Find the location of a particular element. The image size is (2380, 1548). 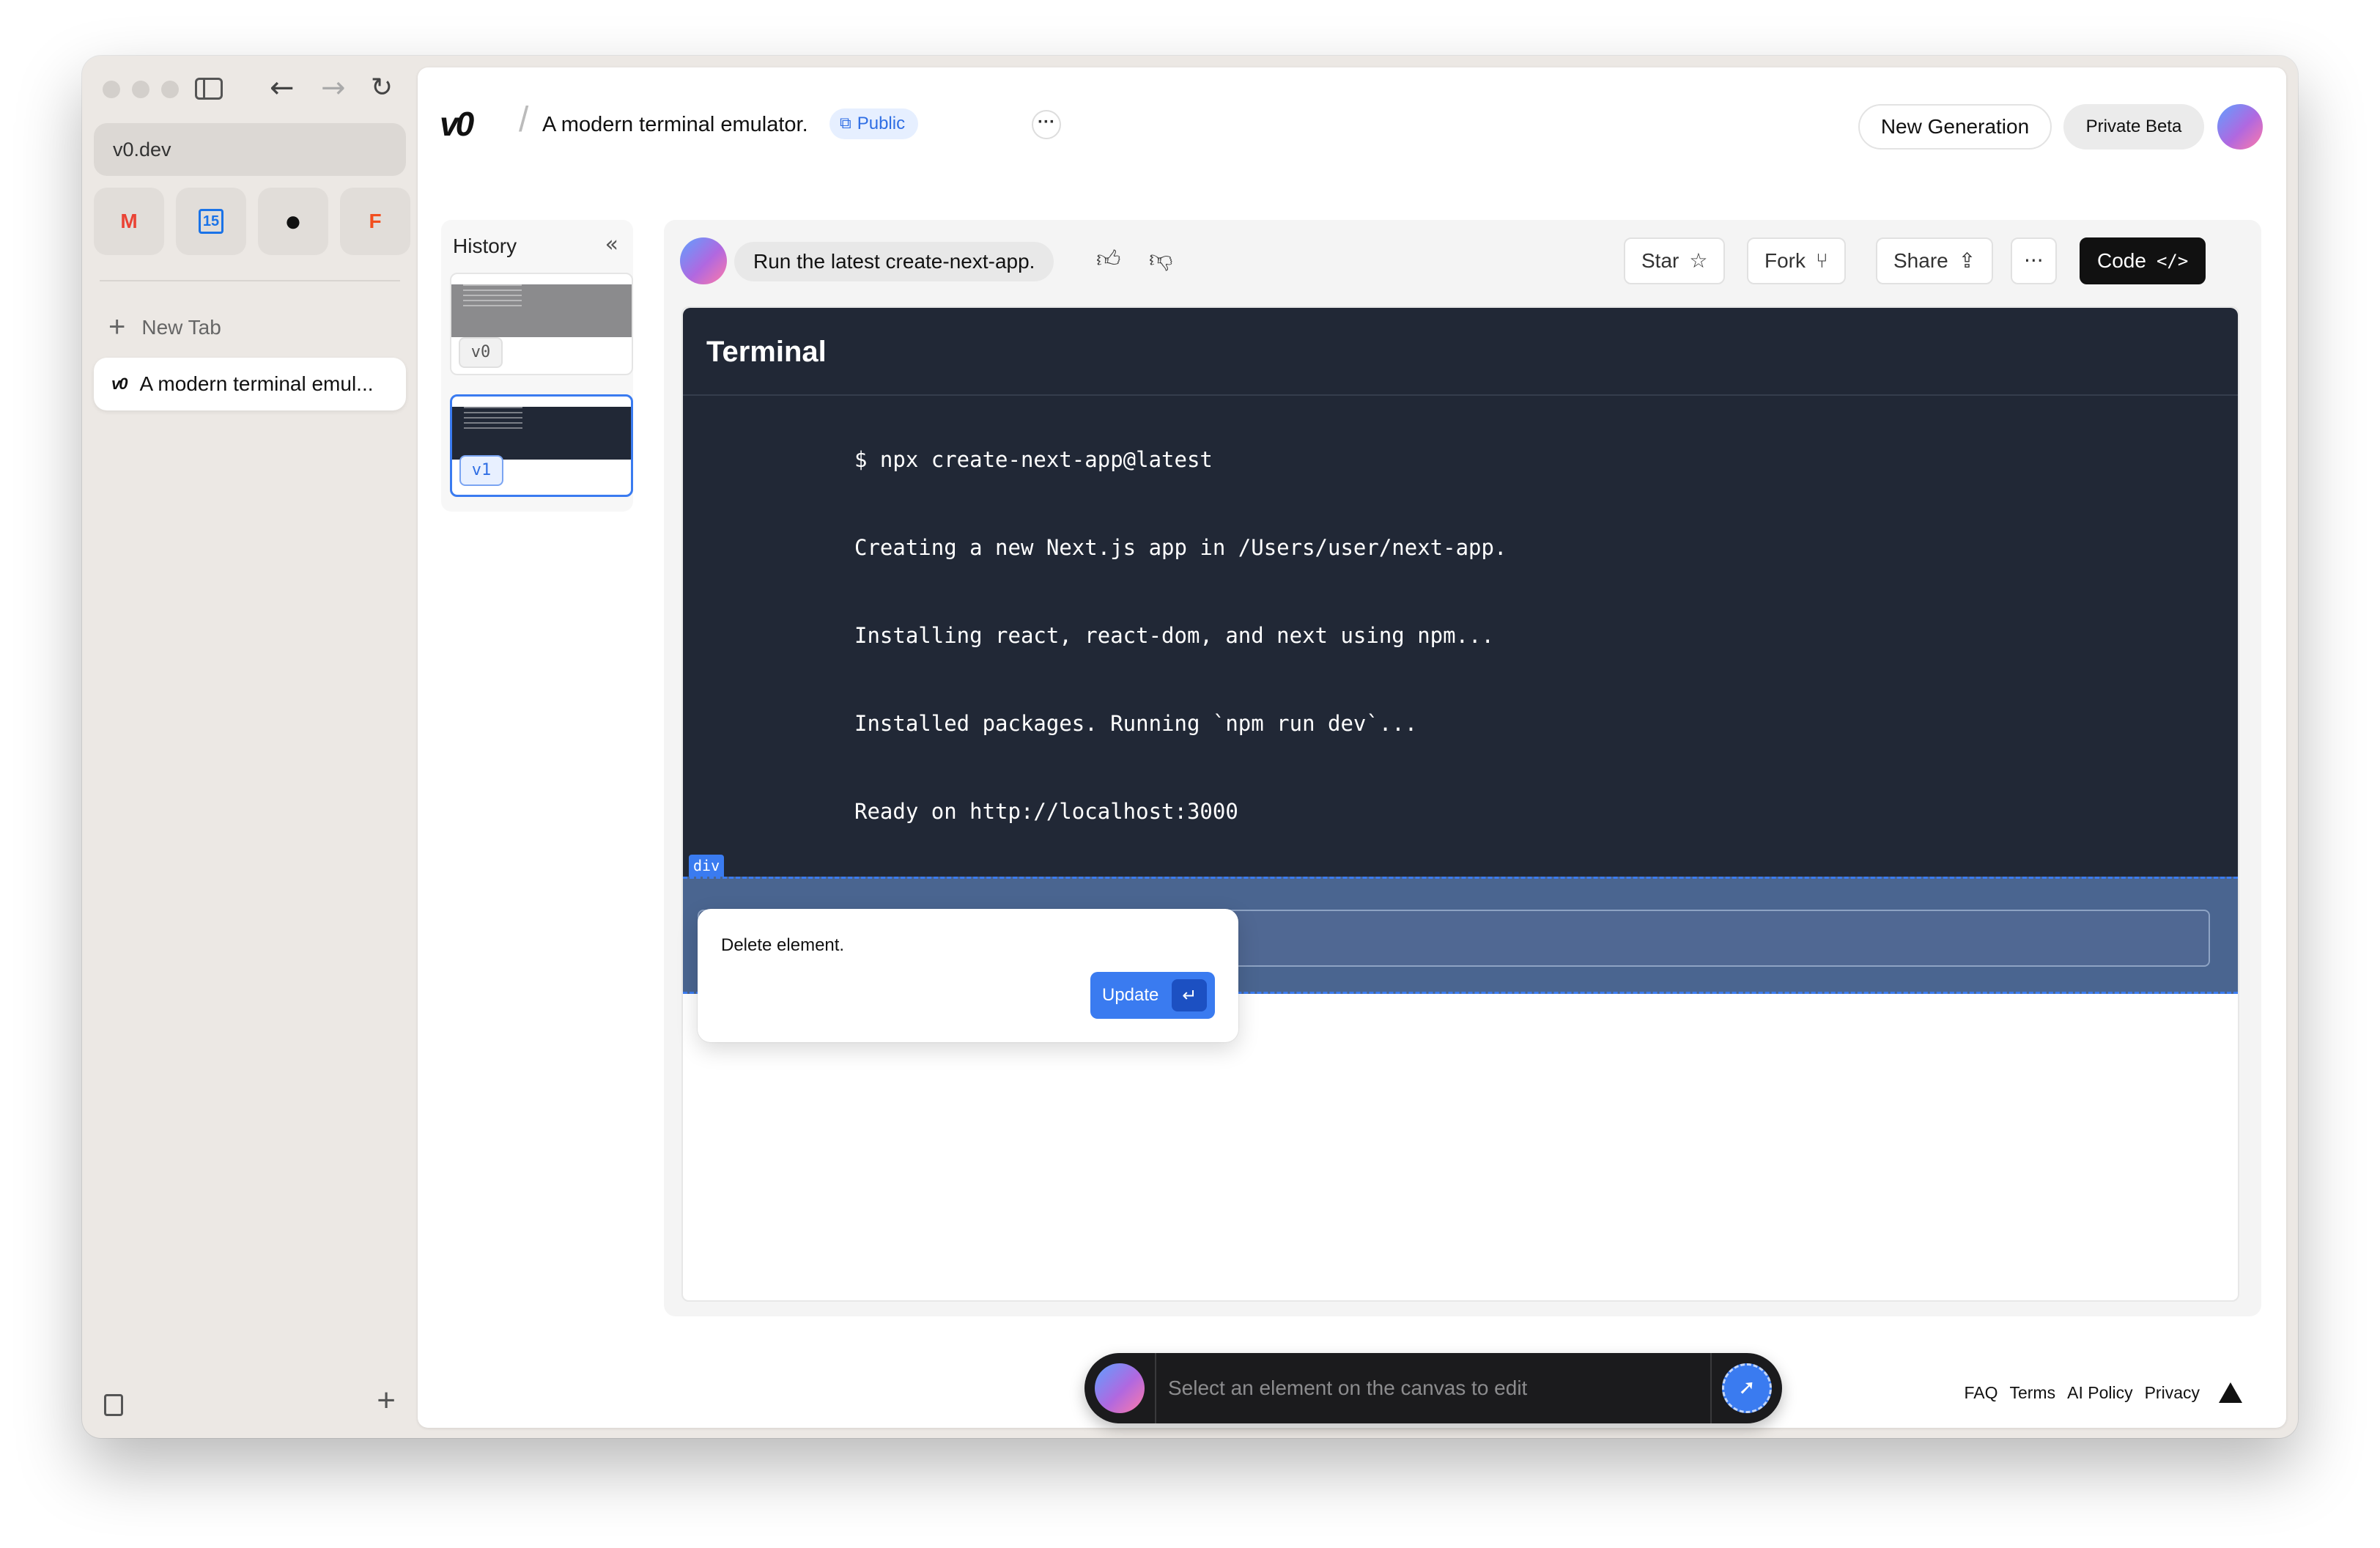

terminal-line: $ npx create-next-app@latest is located at coordinates (1033, 459).